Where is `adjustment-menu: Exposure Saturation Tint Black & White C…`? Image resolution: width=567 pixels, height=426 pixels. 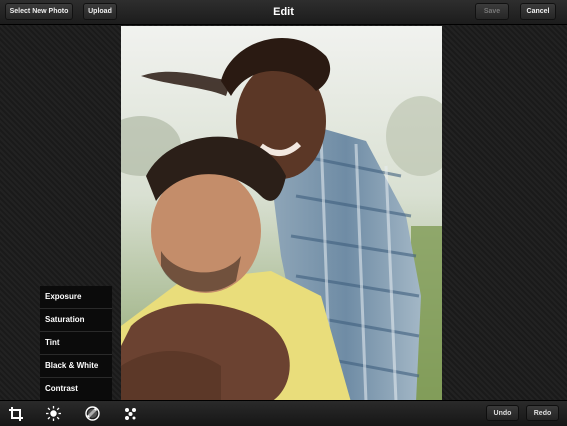
adjustment-menu: Exposure Saturation Tint Black & White C… is located at coordinates (76, 343).